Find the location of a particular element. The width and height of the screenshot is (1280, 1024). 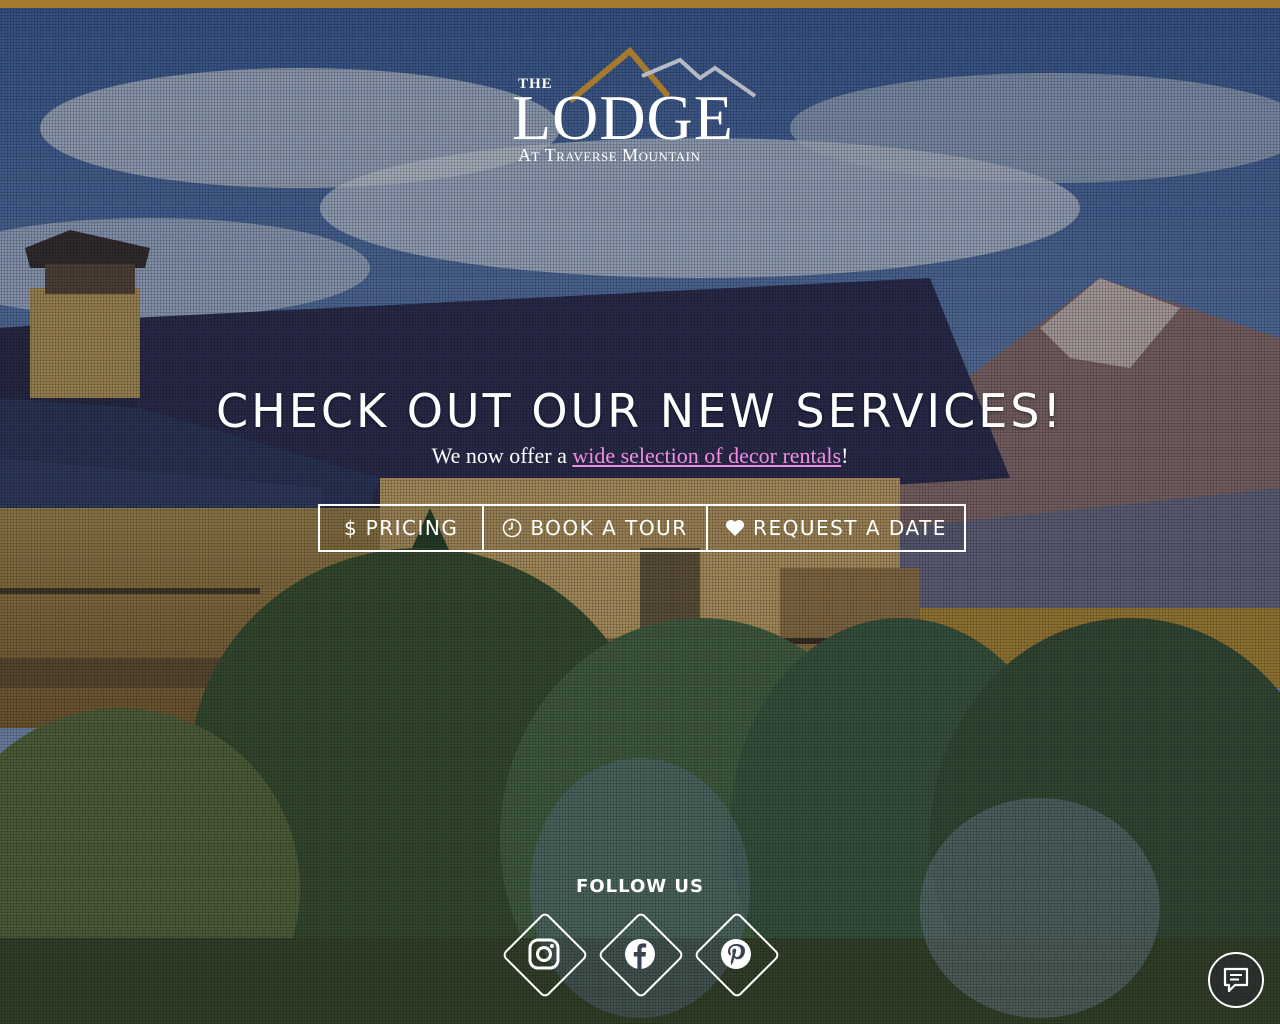

cta-button-group: $ PRICING BOOK A TOUR REQUEST A DATE is located at coordinates (642, 528).